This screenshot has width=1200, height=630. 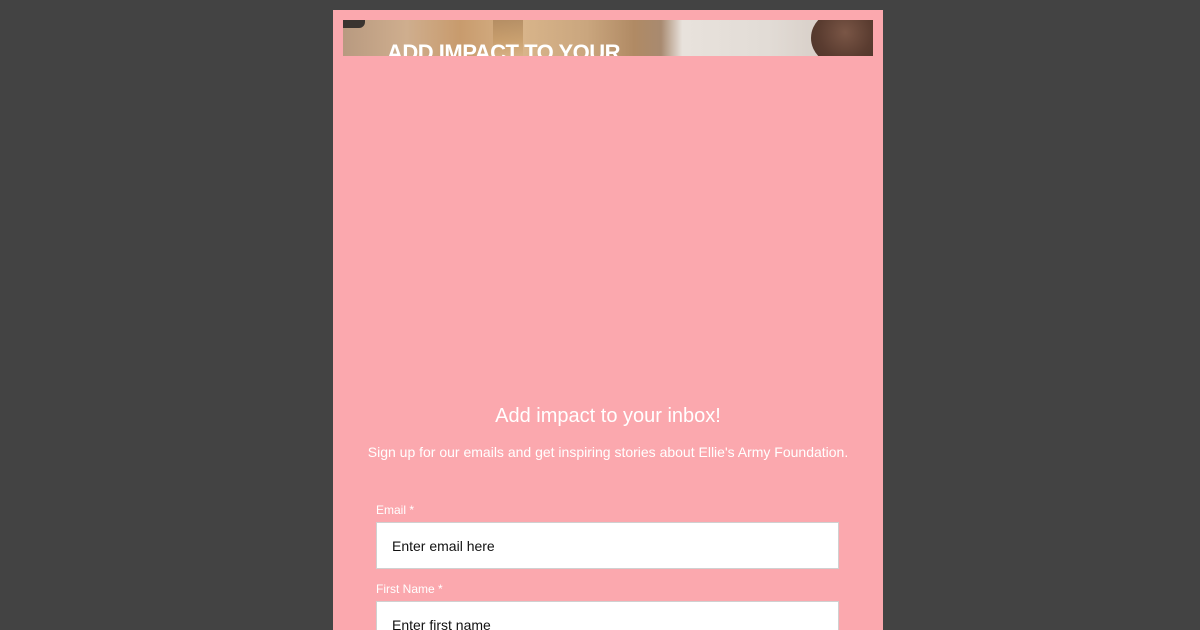 I want to click on signup-headline: Add impact to your inbox!, so click(x=608, y=416).